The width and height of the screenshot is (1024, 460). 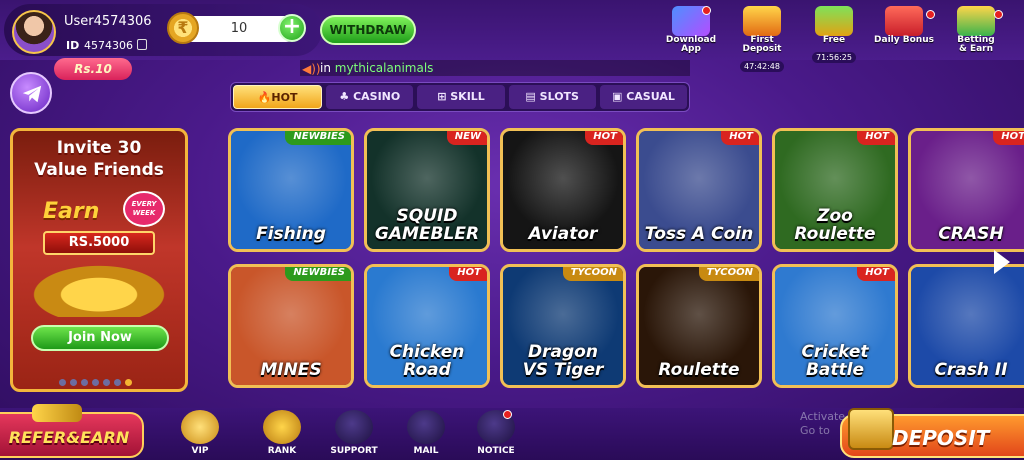 I want to click on trophy-icon, so click(x=282, y=427).